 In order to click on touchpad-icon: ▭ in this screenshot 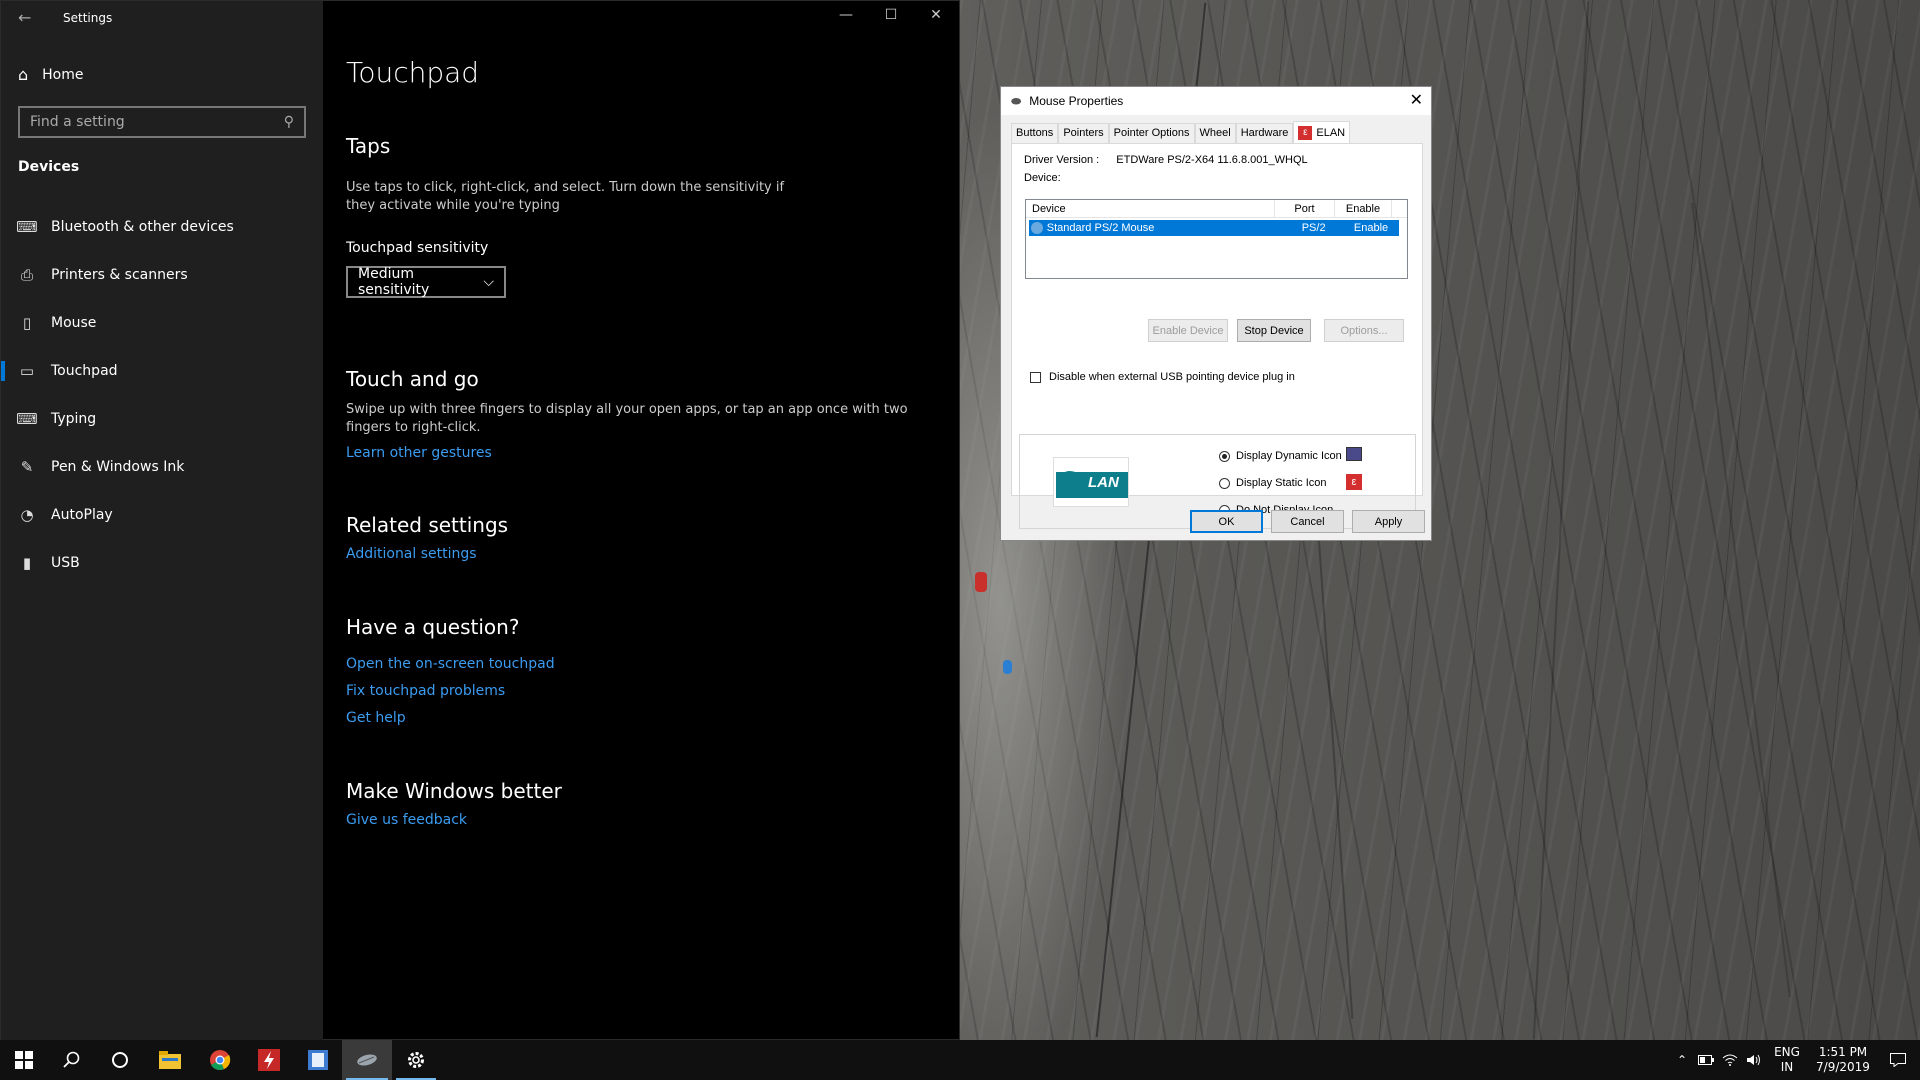, I will do `click(27, 371)`.